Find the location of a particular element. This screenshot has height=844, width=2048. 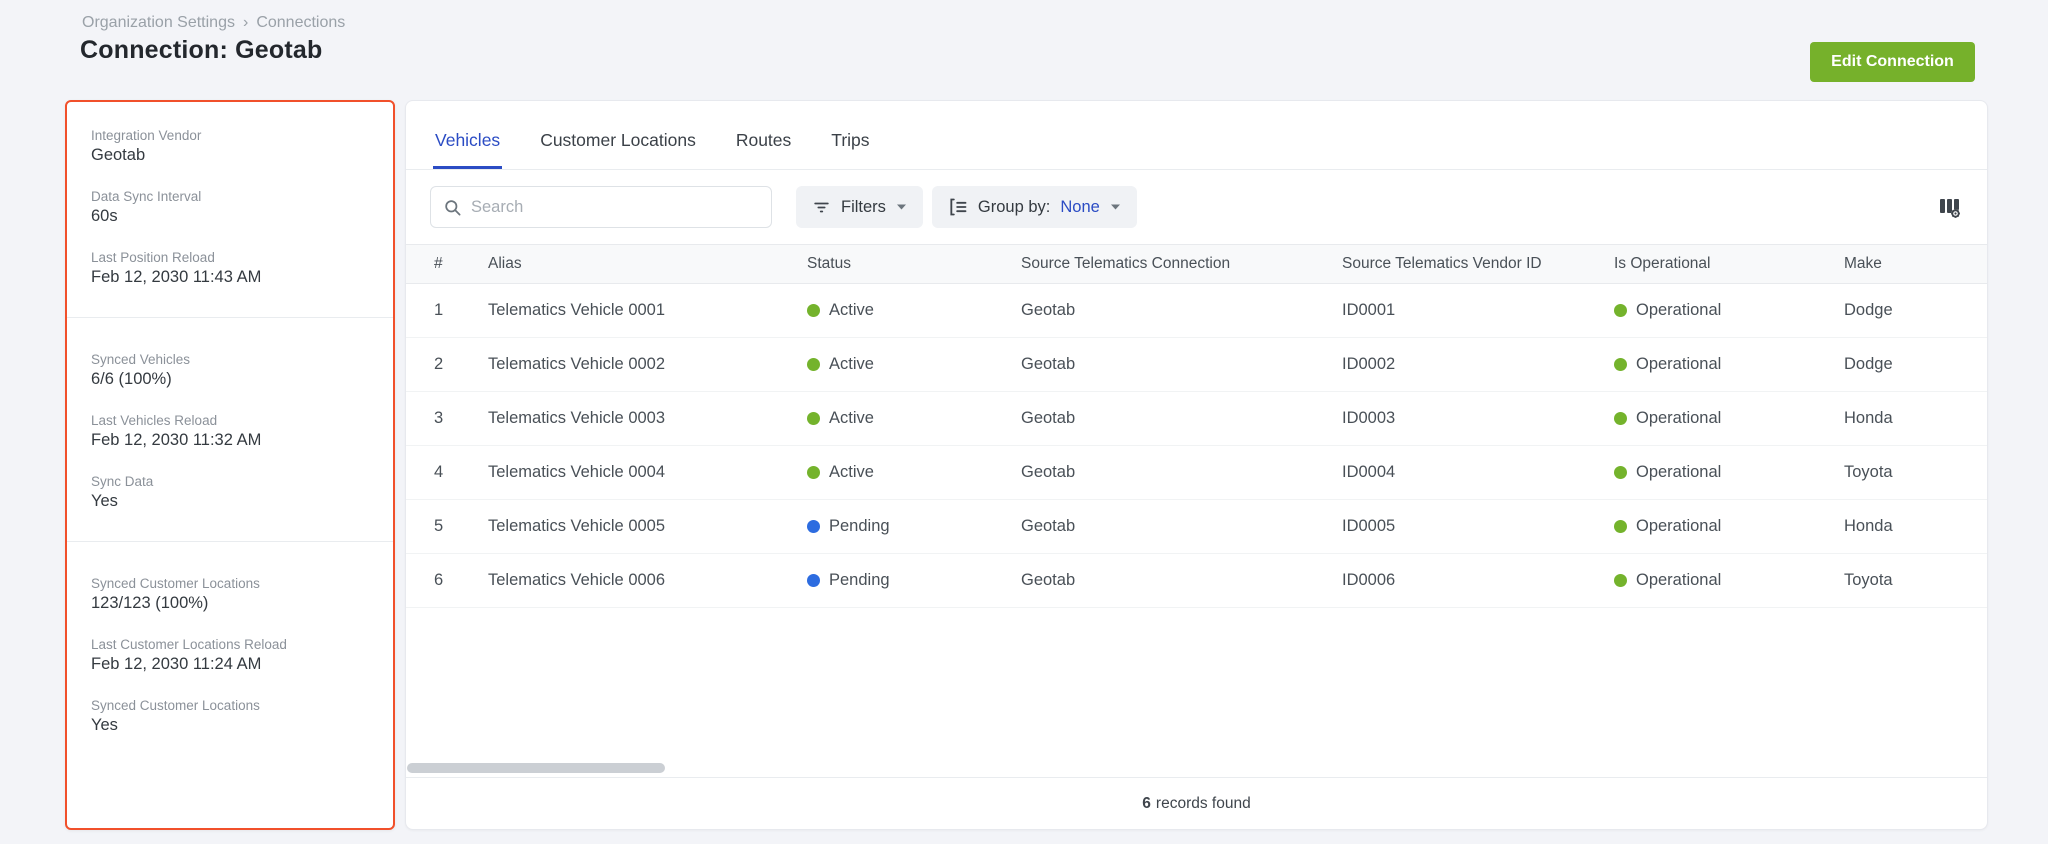

breadcrumb: Organization Settings › Connections is located at coordinates (213, 23).